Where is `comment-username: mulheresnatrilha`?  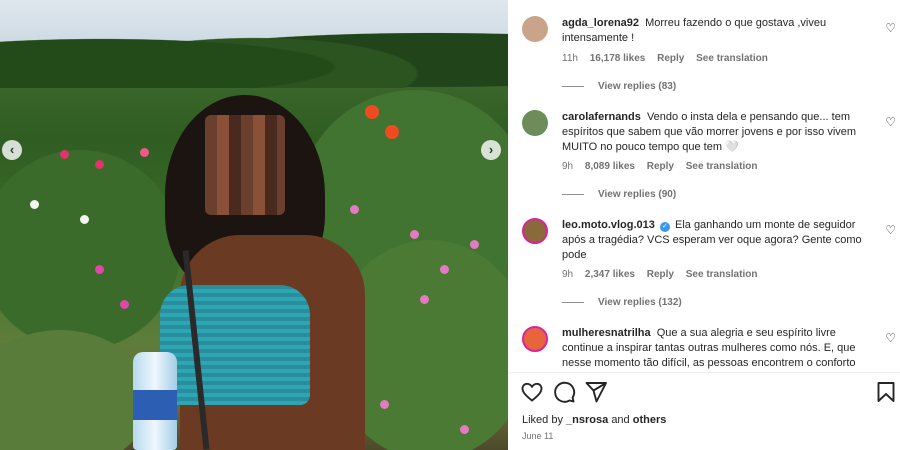
comment-username: mulheresnatrilha is located at coordinates (606, 333).